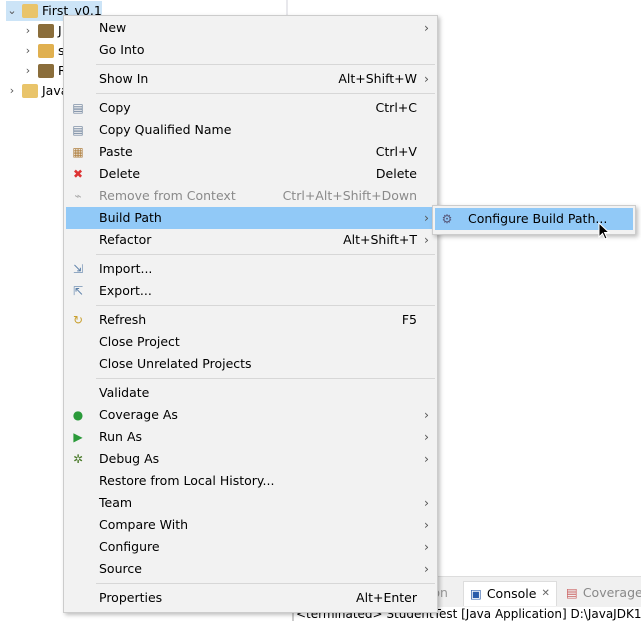  I want to click on menu-item-properties: Properties Alt+Enter, so click(250, 598).